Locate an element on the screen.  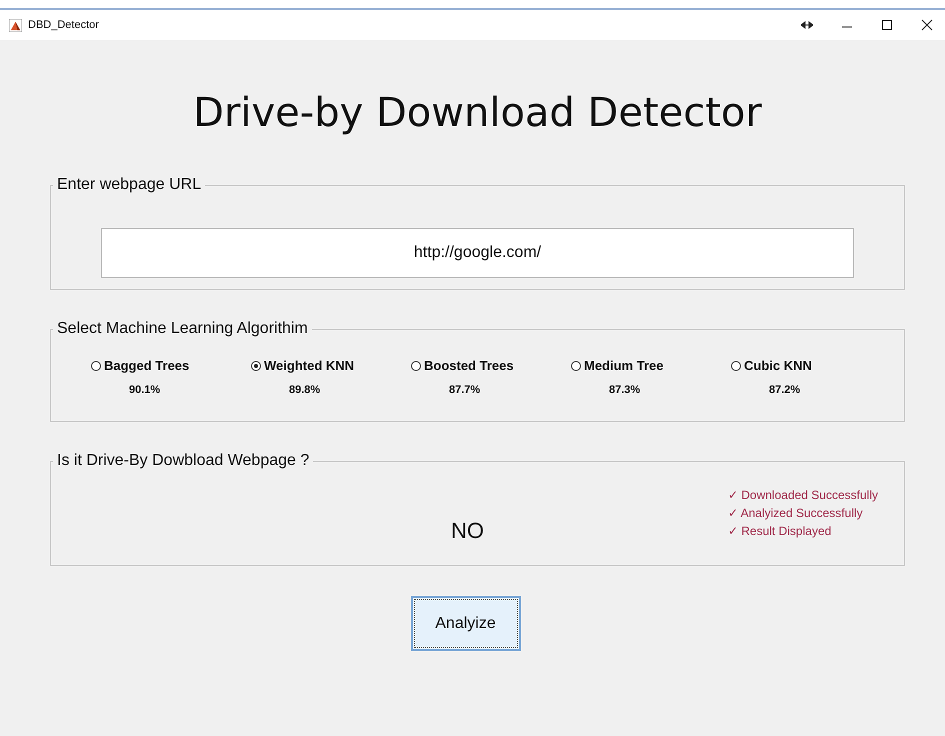
window-title: DBD_Detector is located at coordinates (63, 25).